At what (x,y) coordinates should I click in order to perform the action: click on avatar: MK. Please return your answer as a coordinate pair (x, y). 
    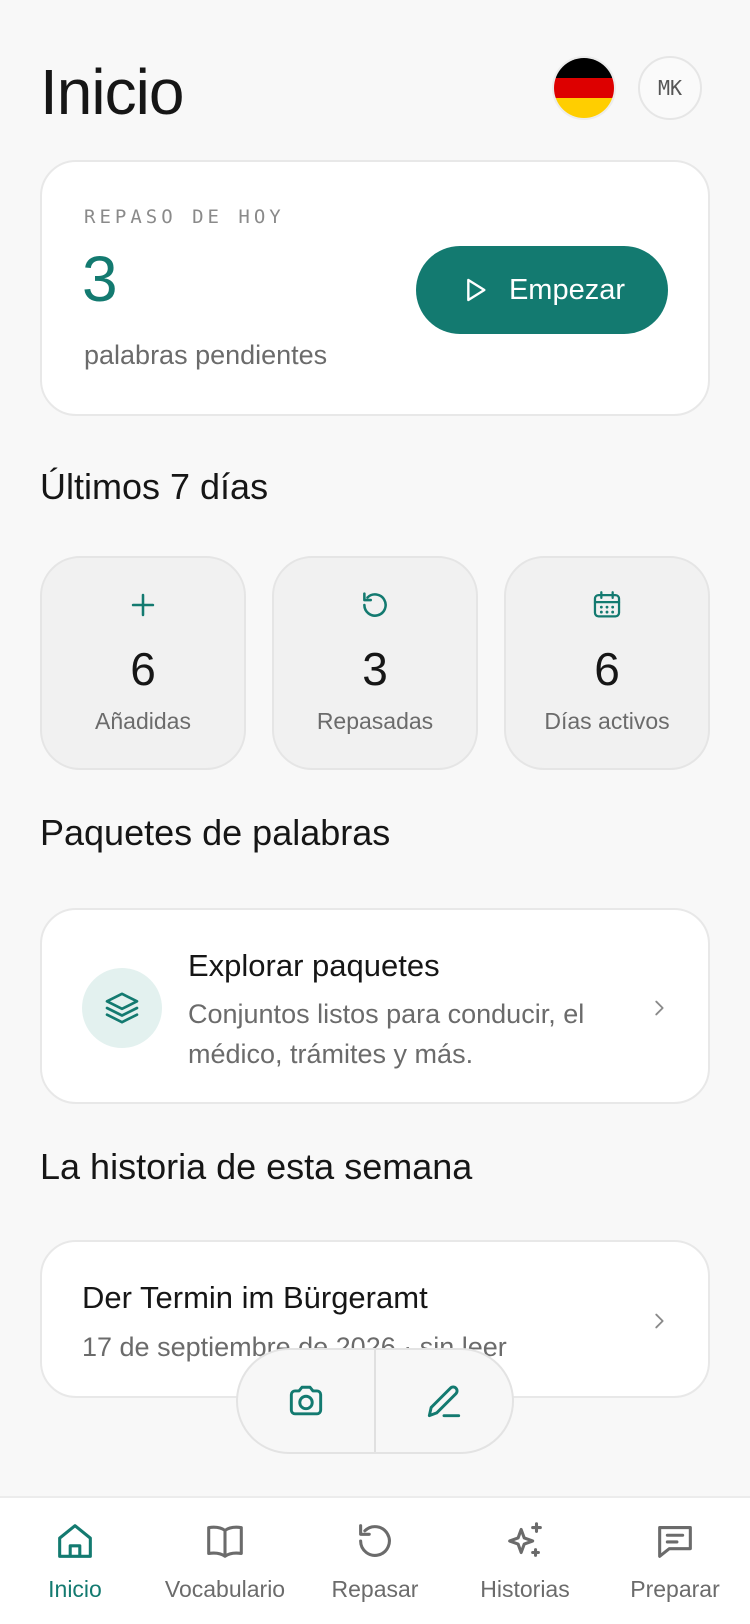
    Looking at the image, I should click on (670, 88).